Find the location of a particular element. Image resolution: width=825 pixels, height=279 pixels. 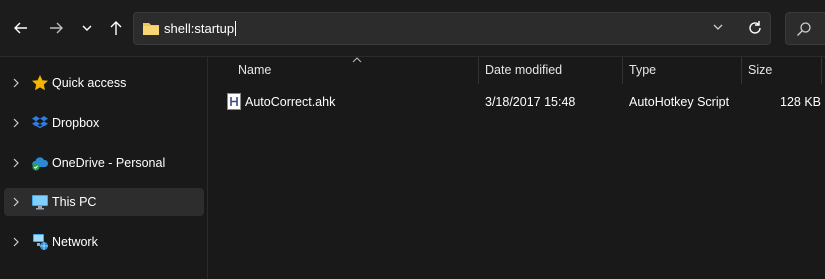

network-icon is located at coordinates (40, 242).